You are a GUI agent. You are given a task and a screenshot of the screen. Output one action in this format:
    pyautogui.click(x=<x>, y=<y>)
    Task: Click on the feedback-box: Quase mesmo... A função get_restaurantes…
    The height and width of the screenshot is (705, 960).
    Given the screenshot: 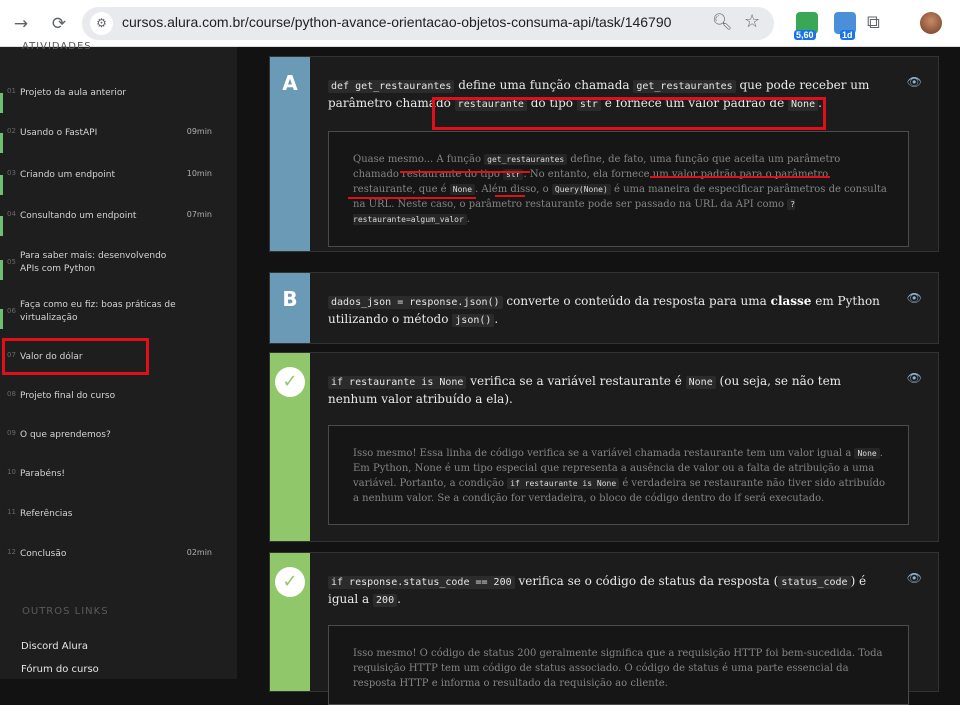 What is the action you would take?
    pyautogui.click(x=618, y=189)
    